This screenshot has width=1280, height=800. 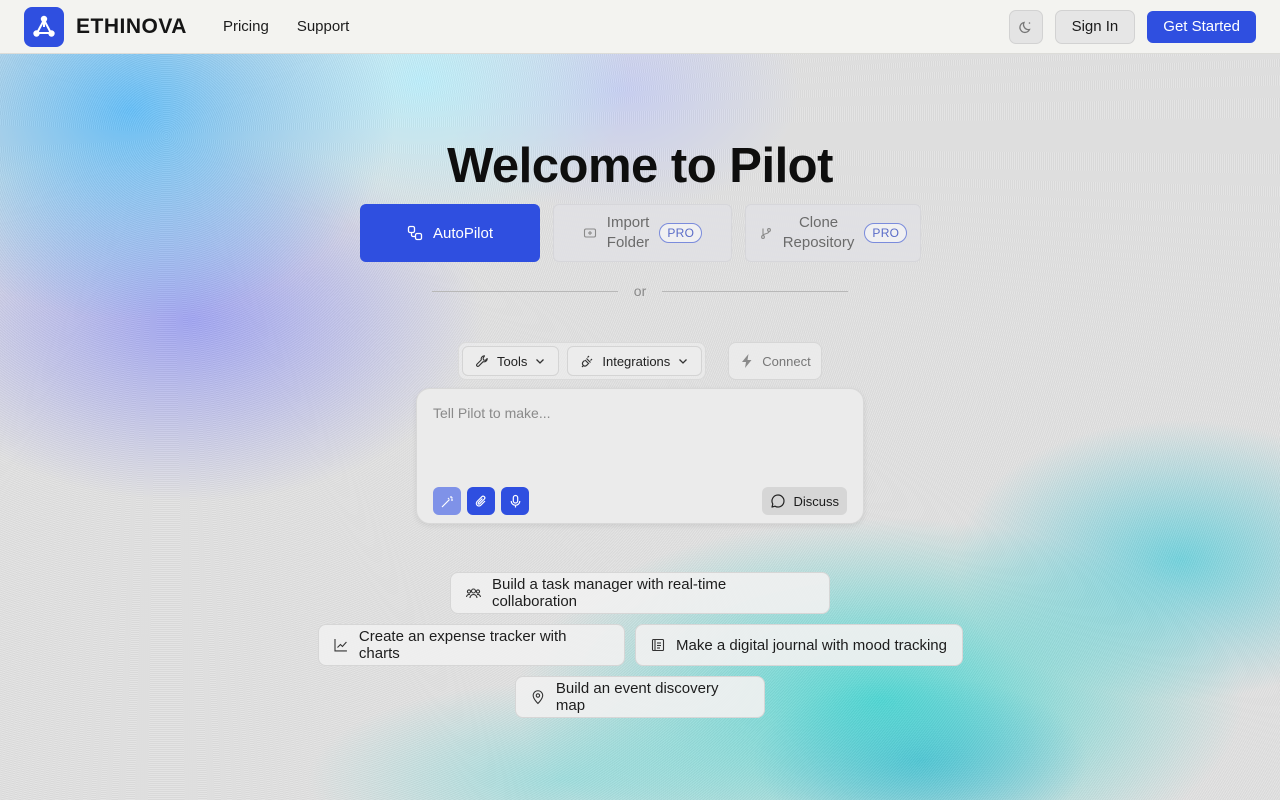 I want to click on magic-wand-icon, so click(x=447, y=501).